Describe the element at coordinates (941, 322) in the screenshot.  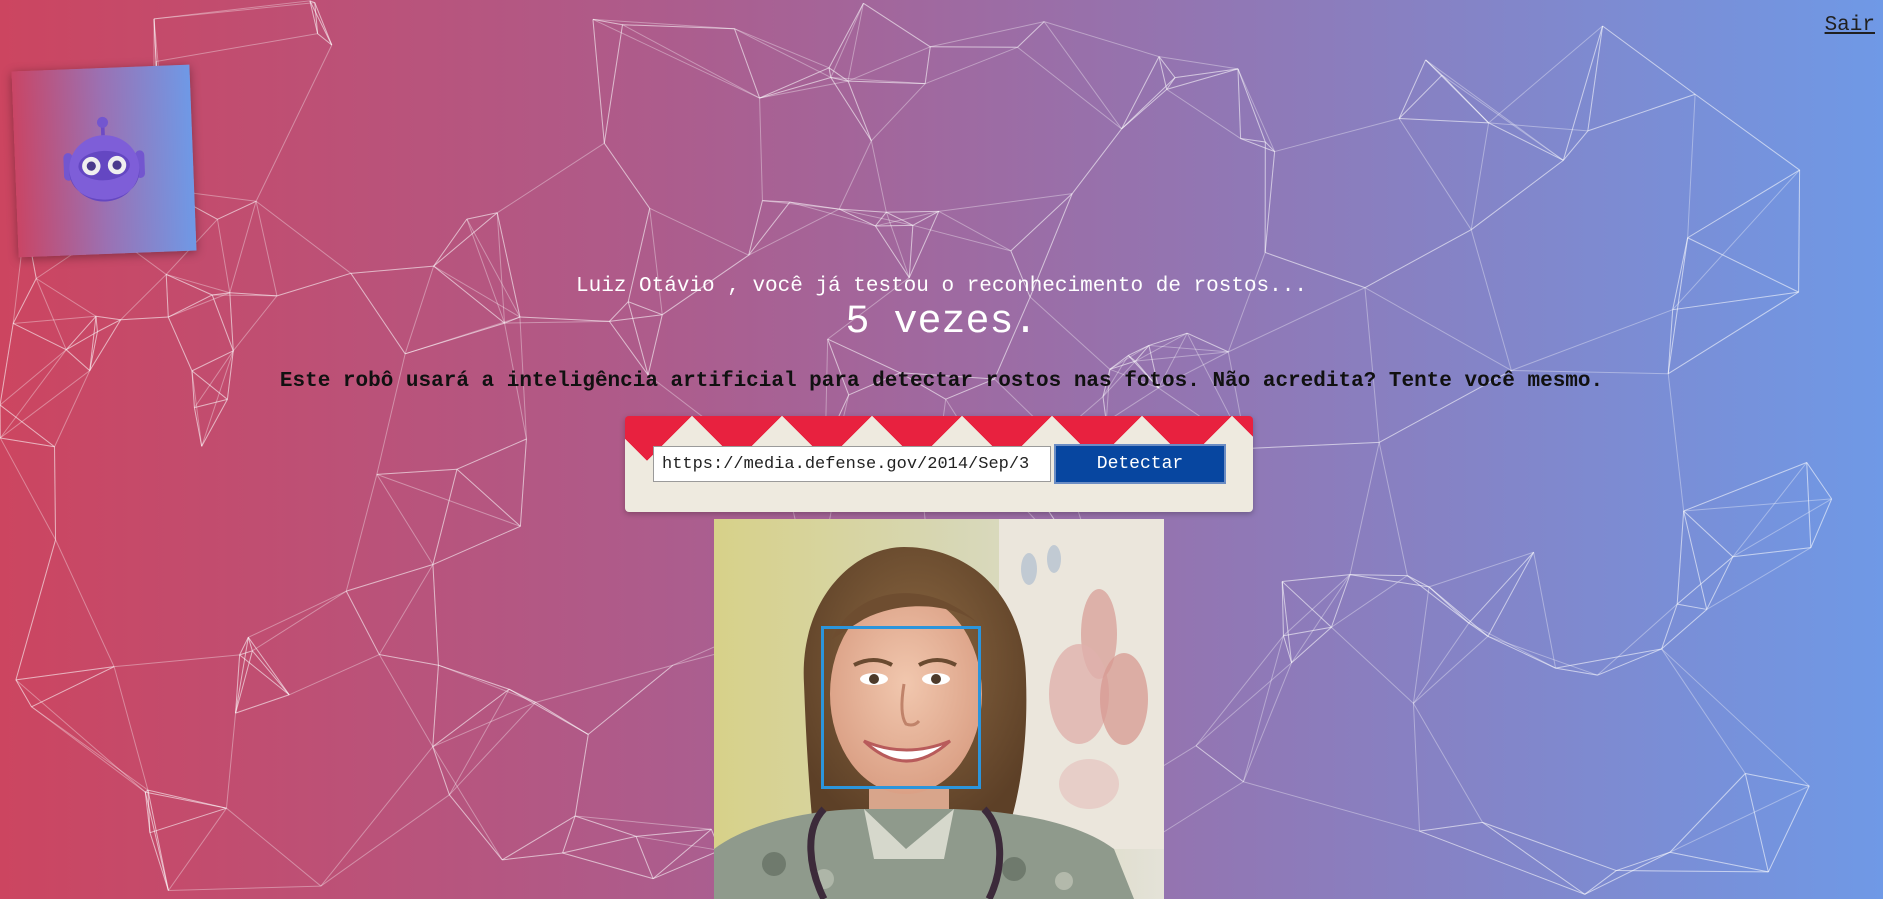
I see `test-count: 5 vezes.` at that location.